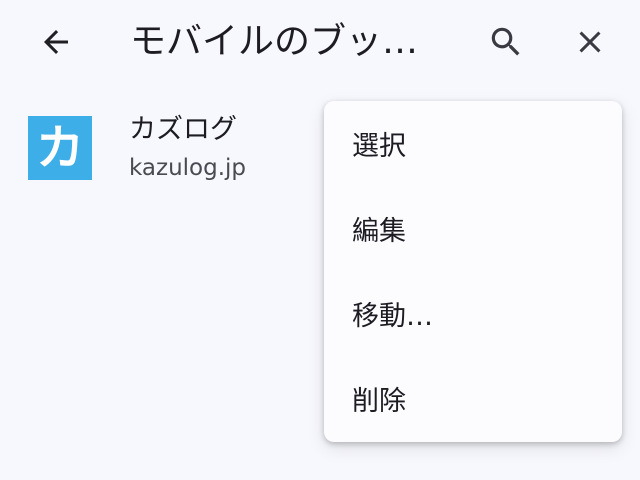  I want to click on back-button, so click(56, 42).